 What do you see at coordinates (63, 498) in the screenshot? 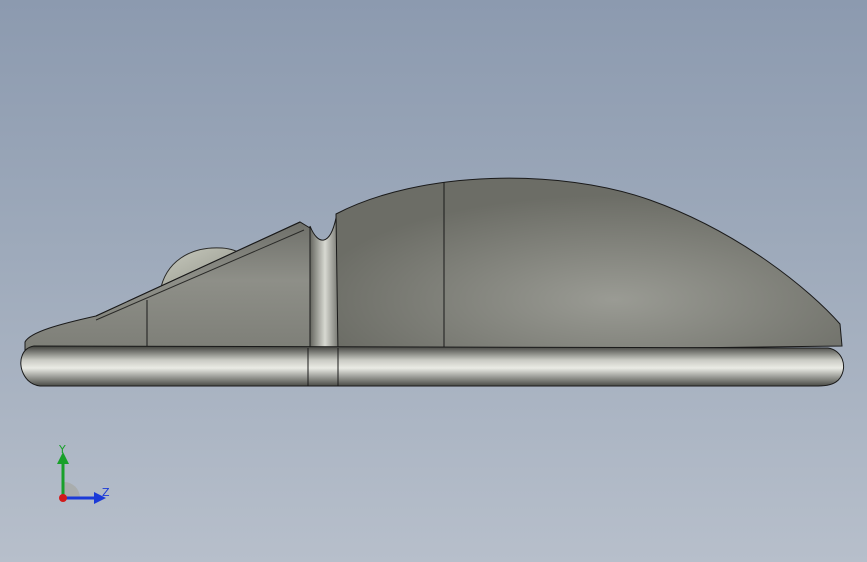
I see `x-axis-dot-icon` at bounding box center [63, 498].